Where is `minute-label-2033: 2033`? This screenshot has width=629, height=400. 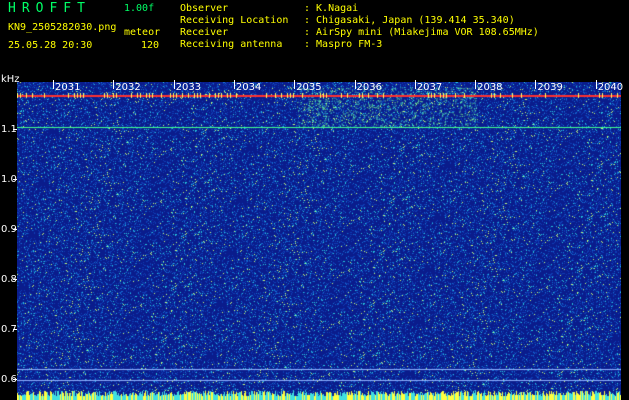
minute-label-2033: 2033 is located at coordinates (188, 87).